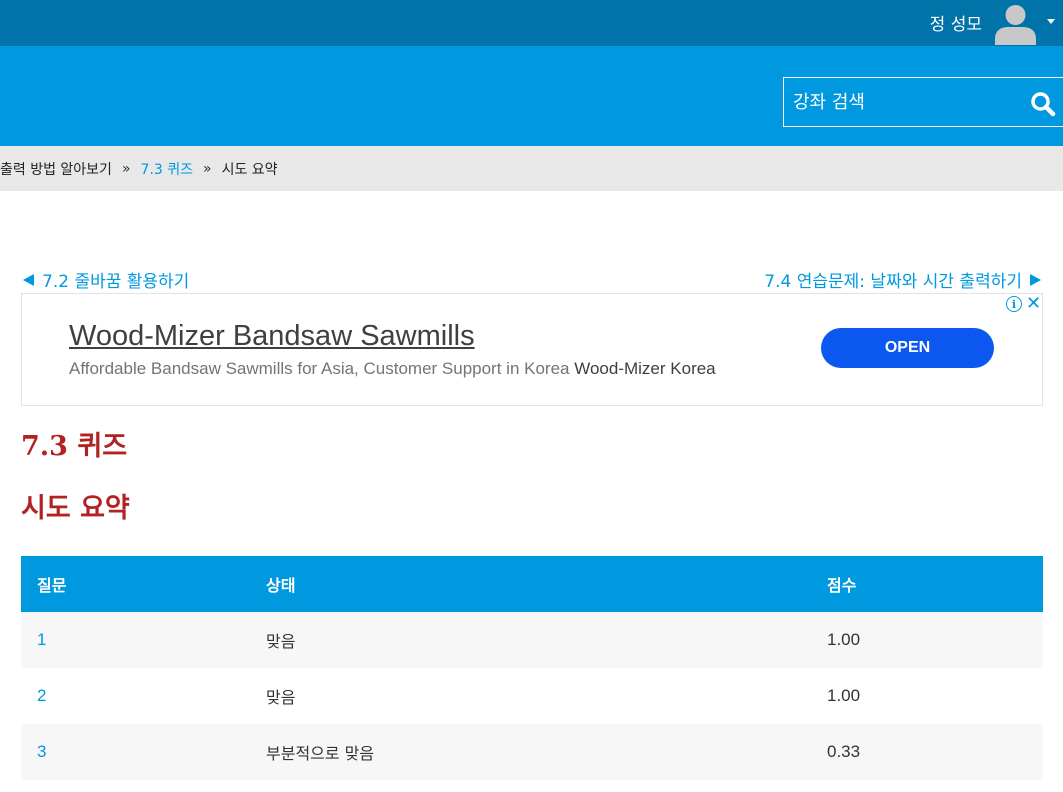 The width and height of the screenshot is (1063, 792). I want to click on site-header, so click(531, 96).